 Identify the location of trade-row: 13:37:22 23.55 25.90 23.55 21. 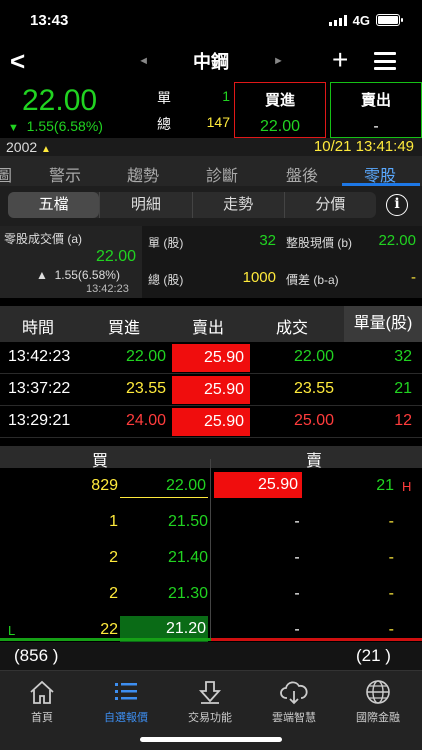
(211, 390).